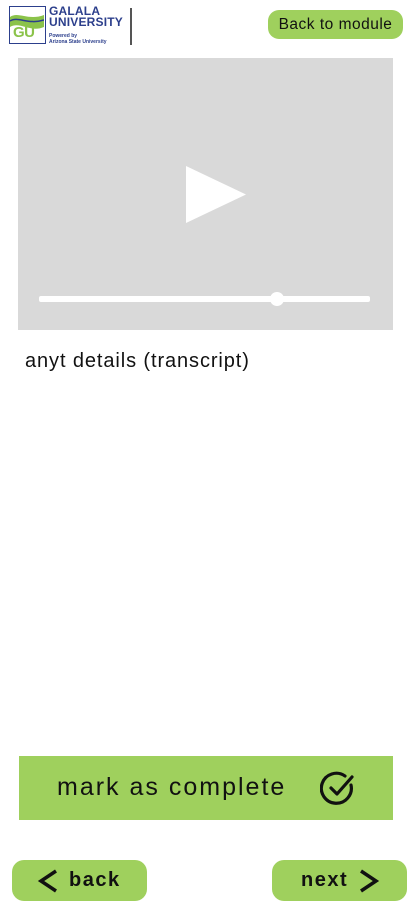 This screenshot has width=412, height=917. Describe the element at coordinates (47, 881) in the screenshot. I see `chevron-left-icon` at that location.